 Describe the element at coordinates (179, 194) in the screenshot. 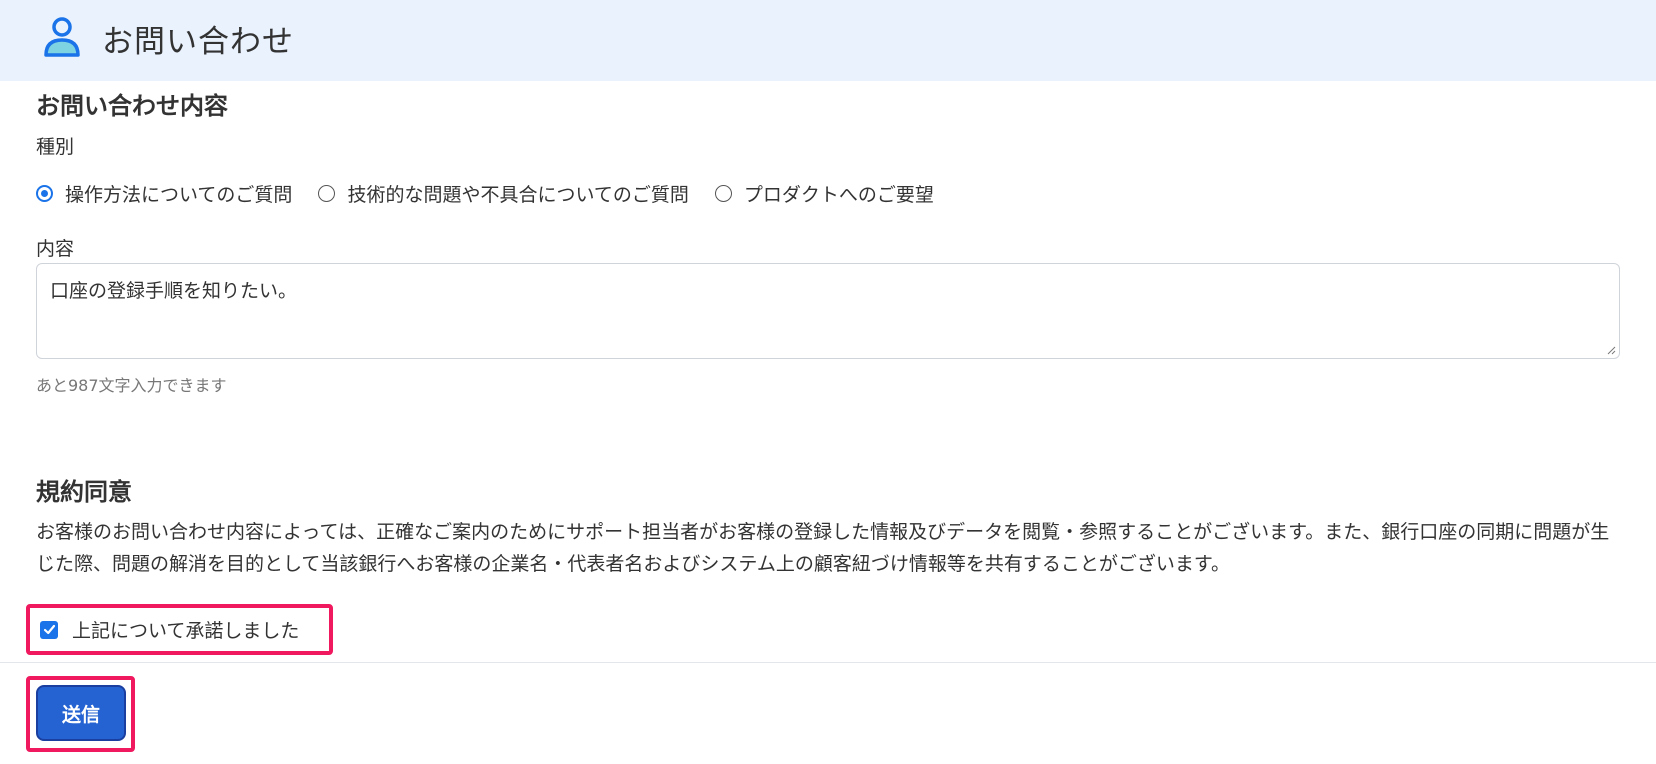

I see `radio-label: 操作方法についてのご質問` at that location.